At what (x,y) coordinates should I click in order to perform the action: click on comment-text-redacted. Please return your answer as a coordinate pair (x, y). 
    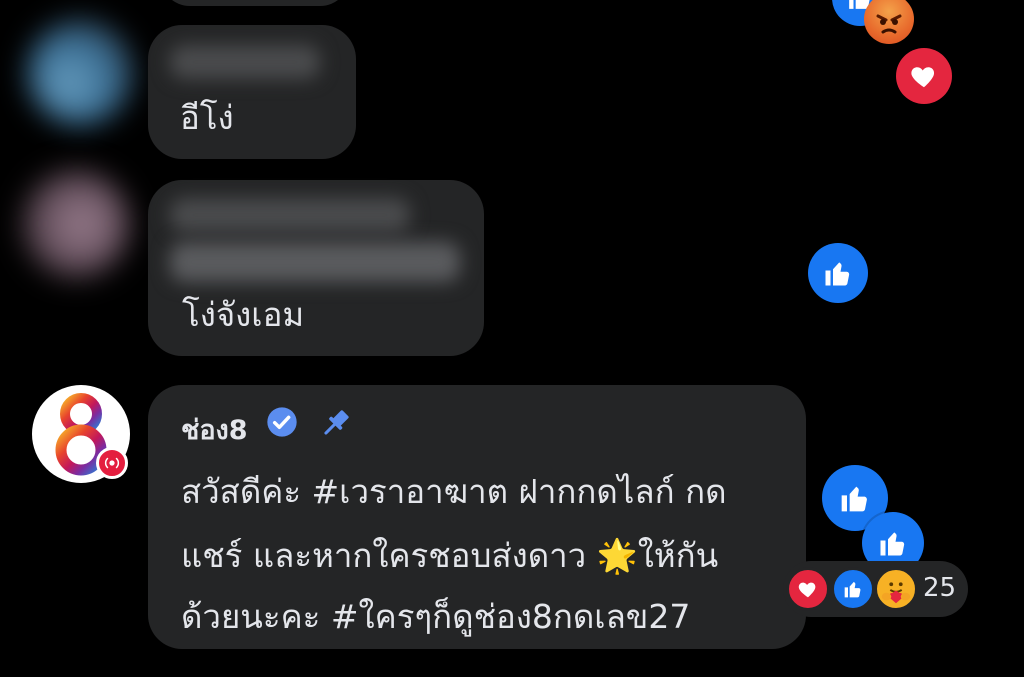
    Looking at the image, I should click on (315, 262).